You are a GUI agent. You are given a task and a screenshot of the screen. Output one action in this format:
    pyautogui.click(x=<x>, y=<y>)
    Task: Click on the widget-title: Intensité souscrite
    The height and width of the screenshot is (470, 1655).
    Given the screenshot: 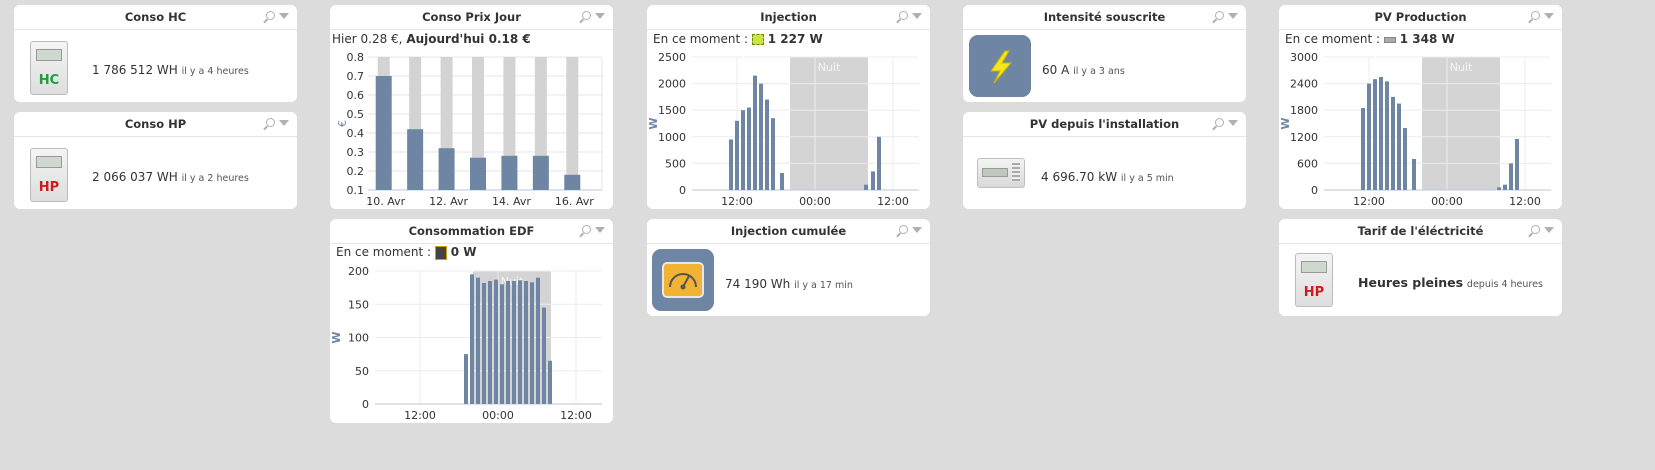 What is the action you would take?
    pyautogui.click(x=1104, y=17)
    